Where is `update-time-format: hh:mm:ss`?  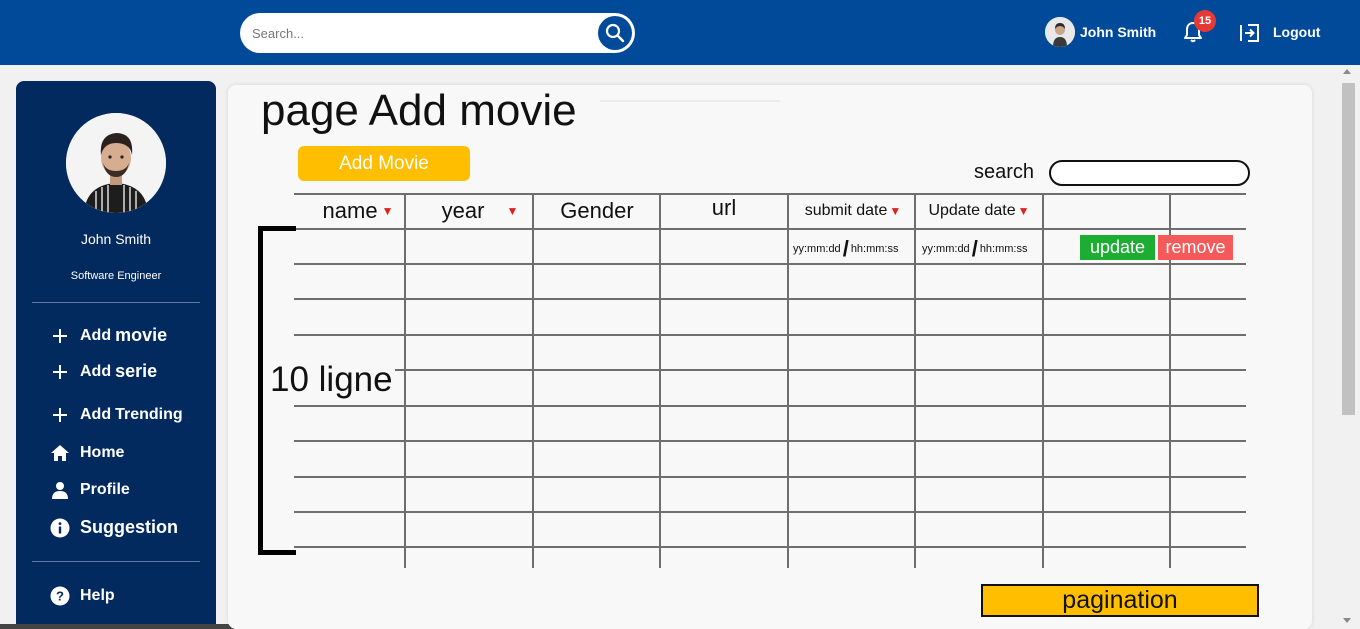 update-time-format: hh:mm:ss is located at coordinates (1003, 249).